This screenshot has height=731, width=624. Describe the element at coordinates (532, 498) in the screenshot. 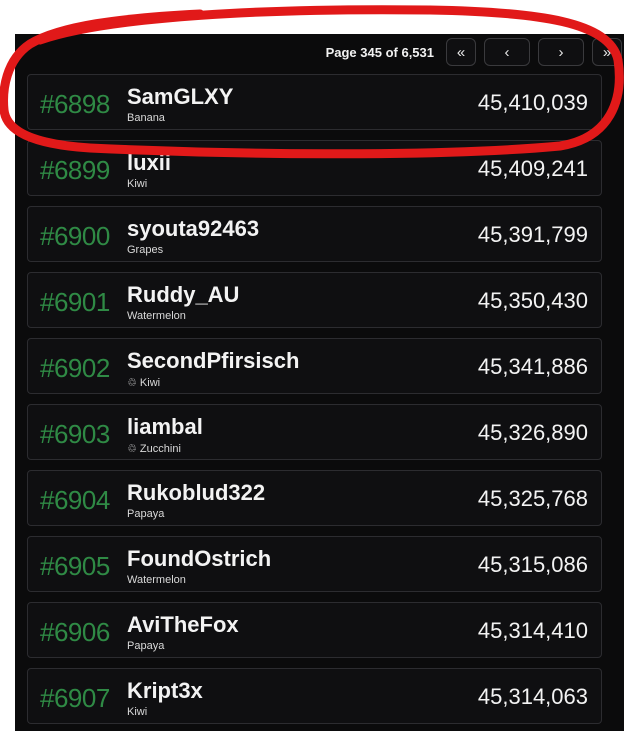

I see `score-value: 45,325,768` at that location.